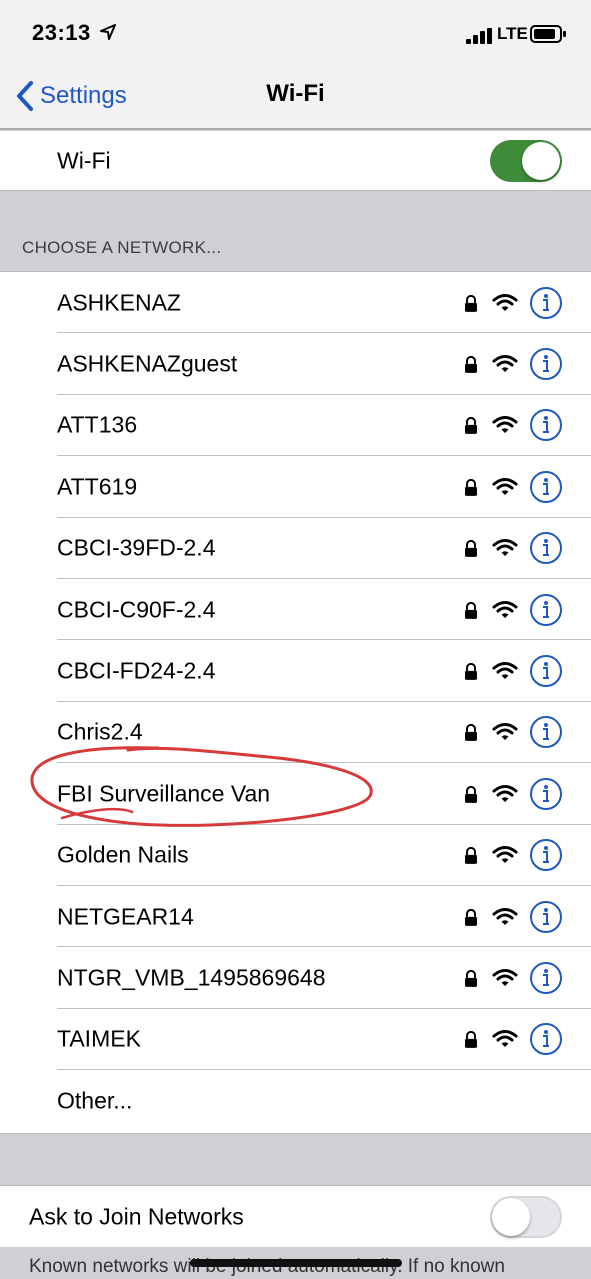  What do you see at coordinates (108, 32) in the screenshot?
I see `location-arrow-icon` at bounding box center [108, 32].